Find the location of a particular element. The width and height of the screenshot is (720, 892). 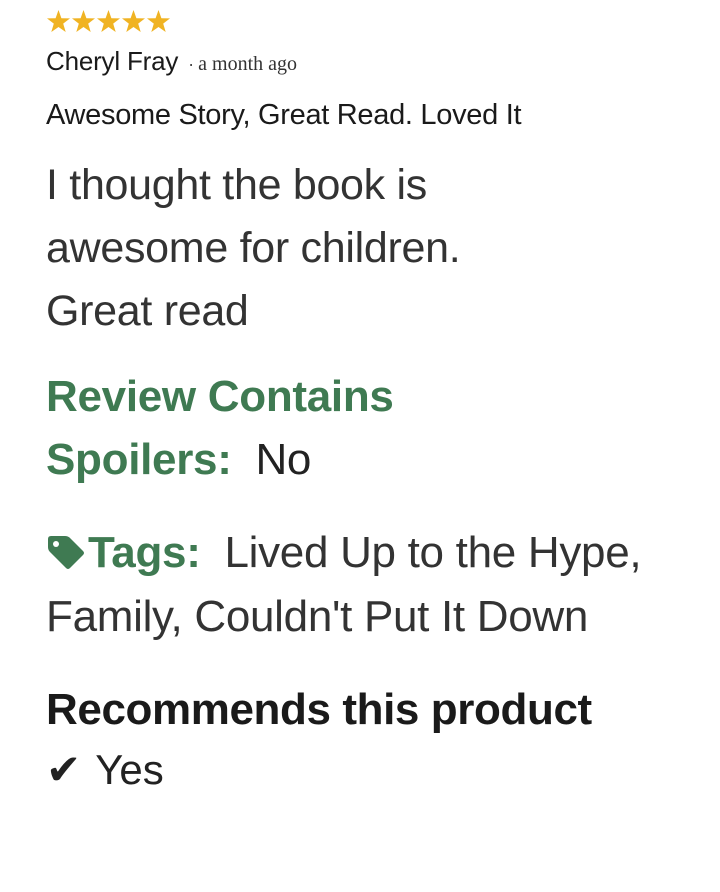

tag-item: Family is located at coordinates (108, 616).